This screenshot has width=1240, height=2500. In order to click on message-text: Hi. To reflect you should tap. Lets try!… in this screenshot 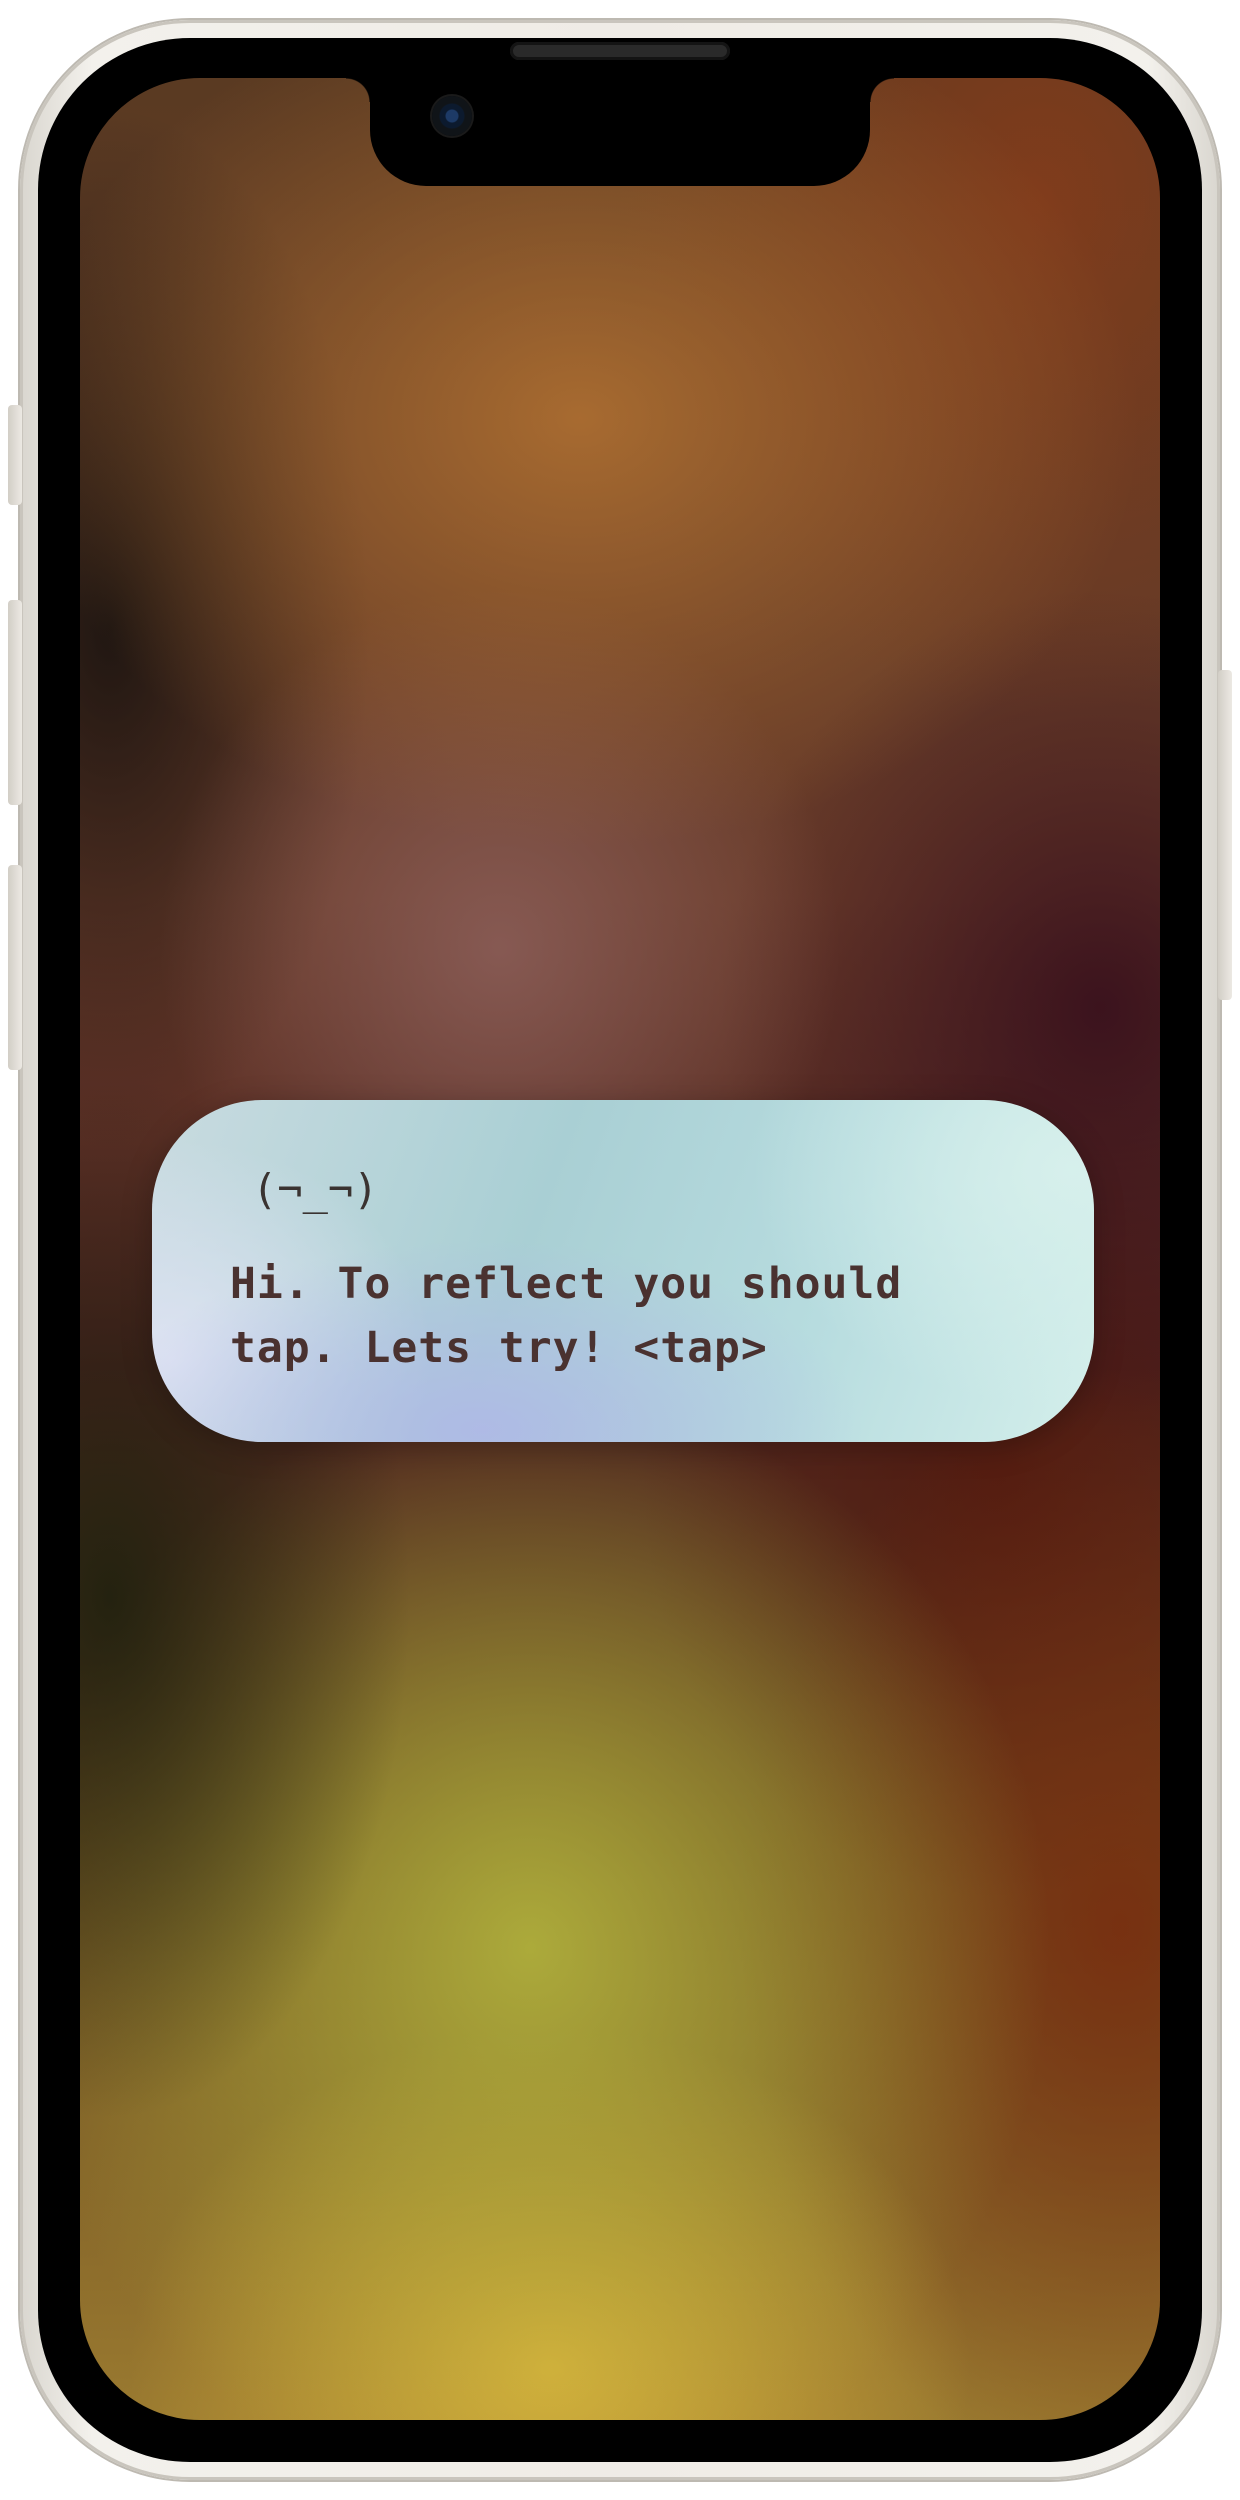, I will do `click(645, 1316)`.